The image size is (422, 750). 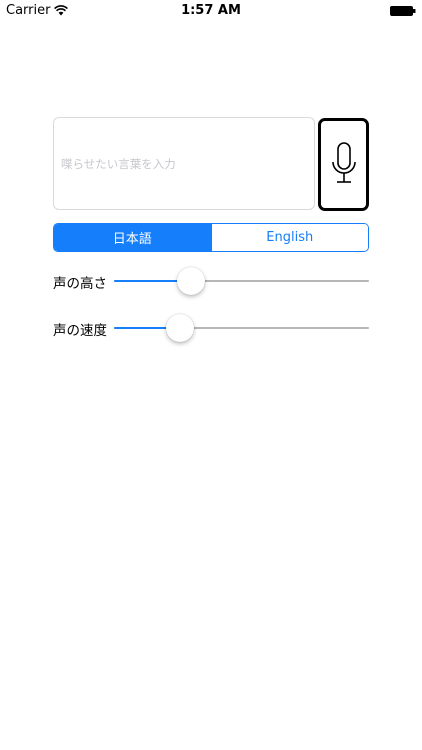 I want to click on pitch-slider-thumb, so click(x=190, y=281).